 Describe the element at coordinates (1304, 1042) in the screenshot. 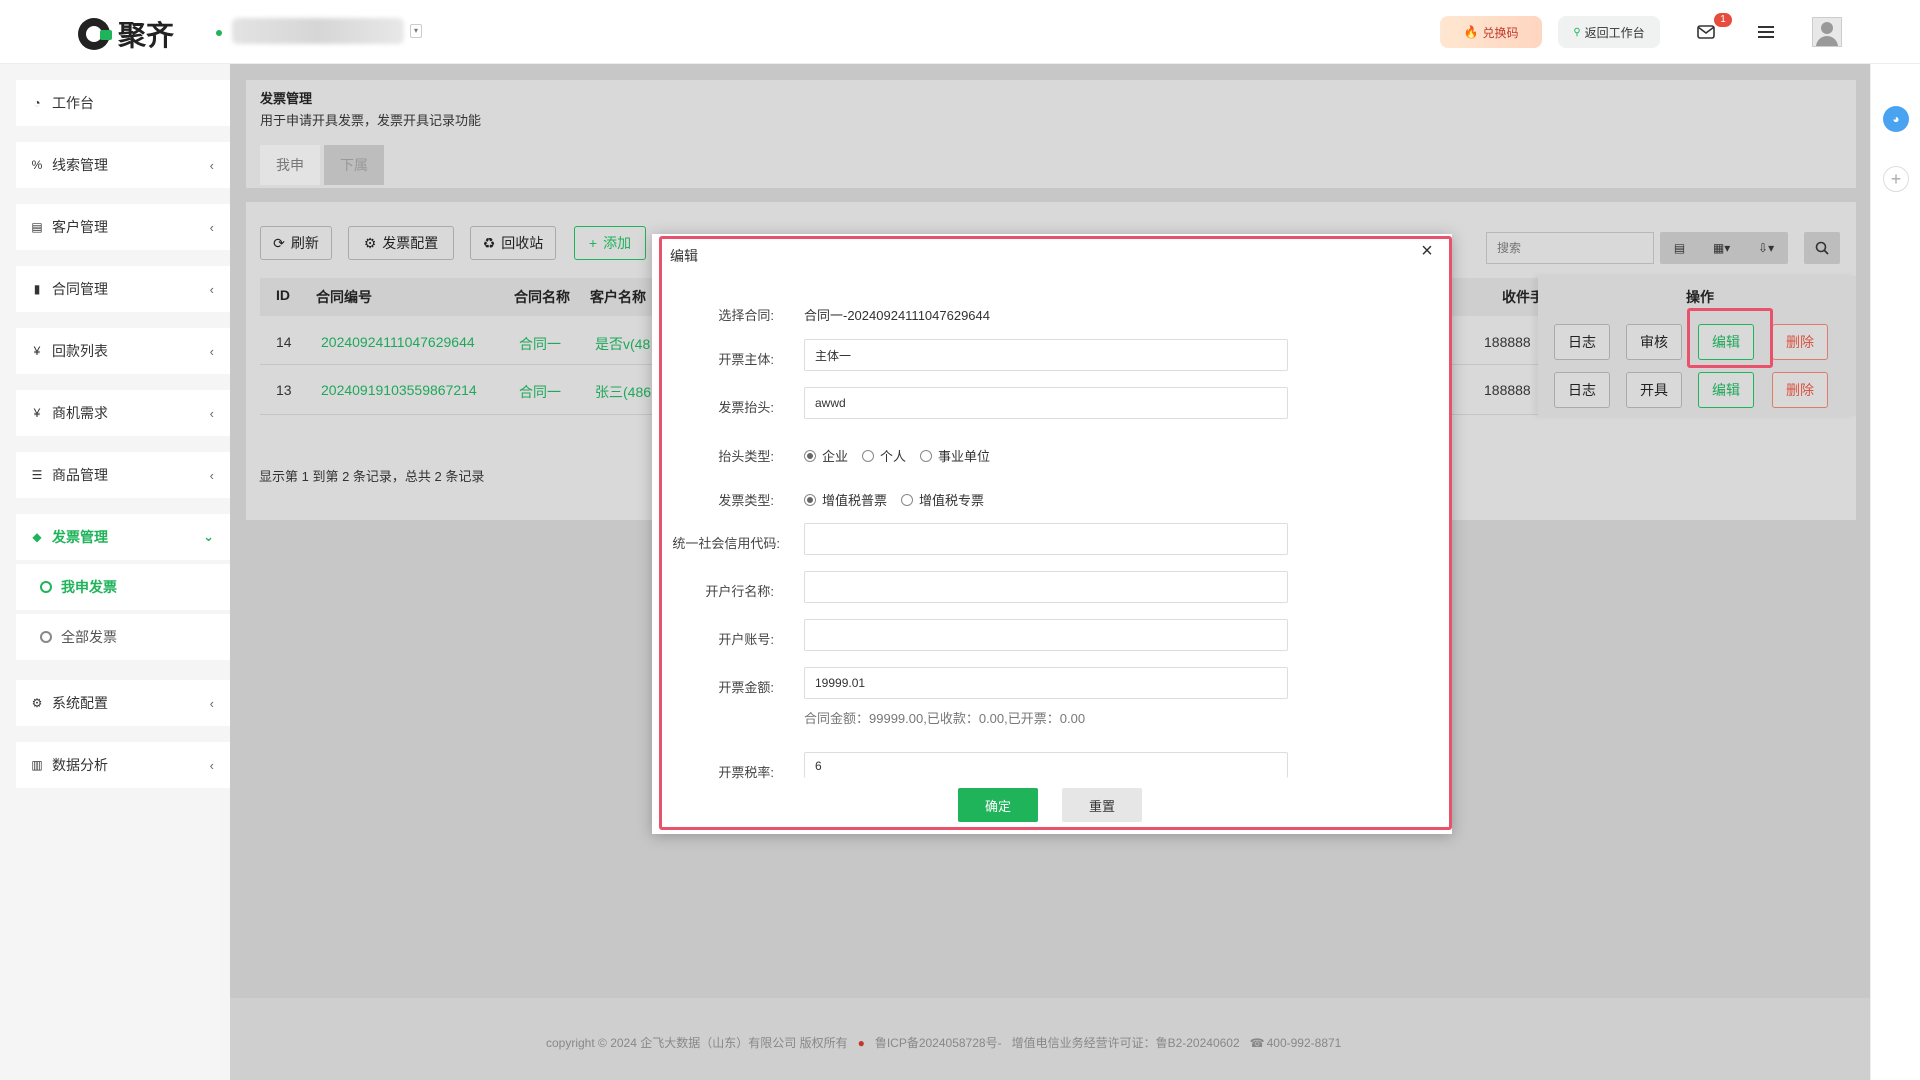

I see `phone-text: 400-992-8871` at that location.